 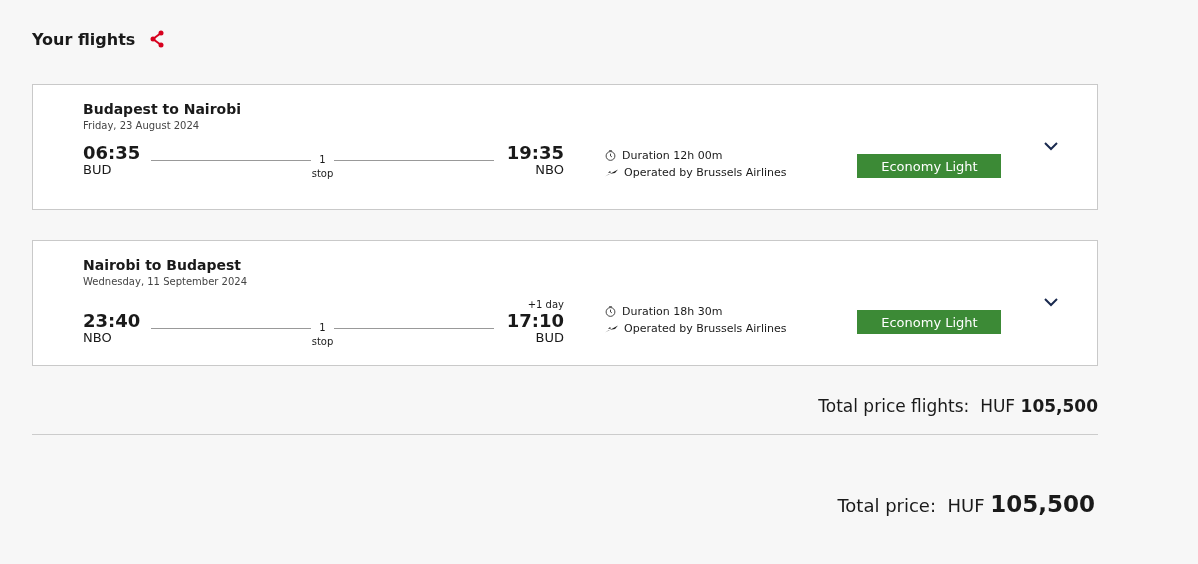 What do you see at coordinates (166, 282) in the screenshot?
I see `flight-date: Wednesday, 11 September 2024` at bounding box center [166, 282].